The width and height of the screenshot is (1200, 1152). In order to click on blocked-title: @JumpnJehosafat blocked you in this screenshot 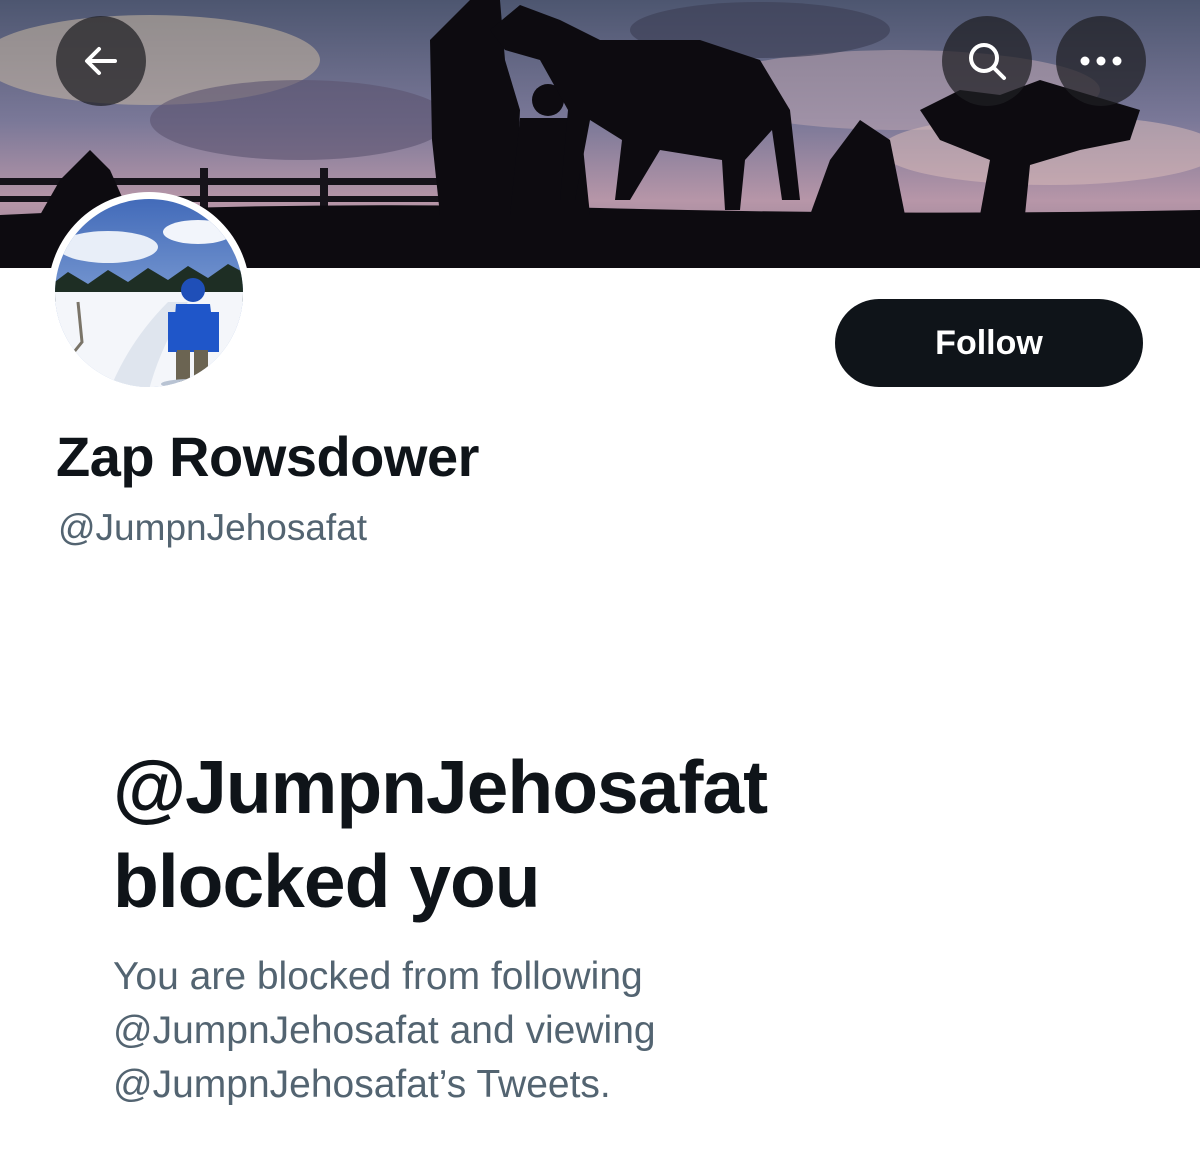, I will do `click(440, 834)`.